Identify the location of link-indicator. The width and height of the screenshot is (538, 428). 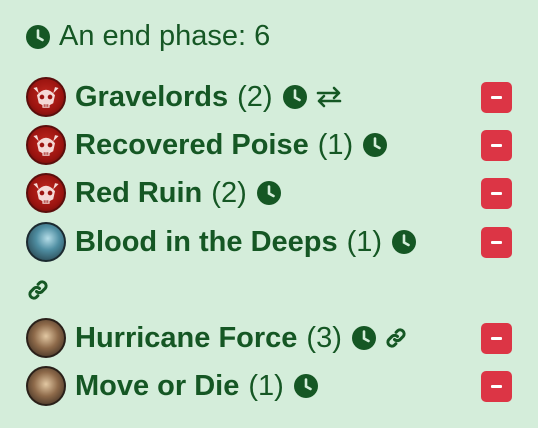
(38, 292).